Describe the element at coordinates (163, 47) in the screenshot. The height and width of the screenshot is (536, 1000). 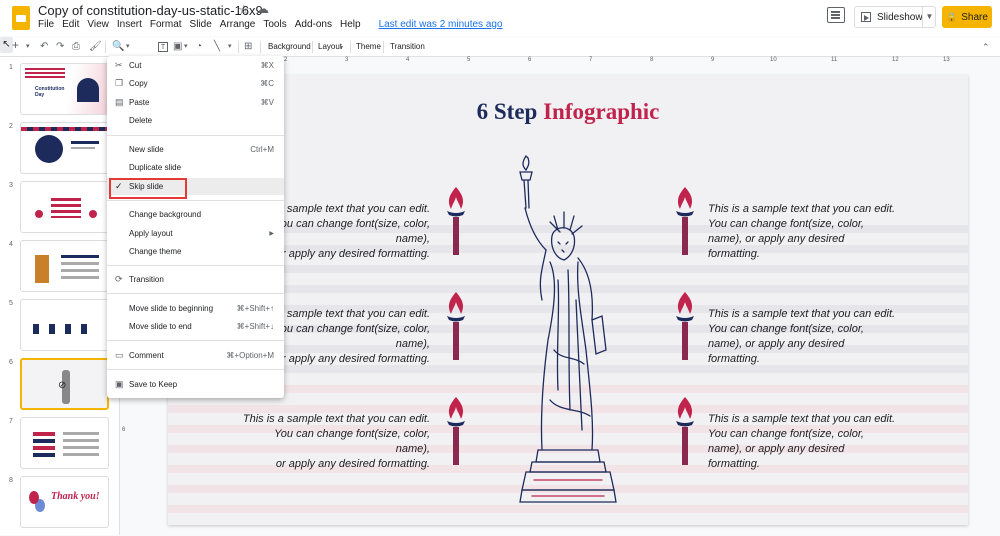
I see `text-box-icon: T` at that location.